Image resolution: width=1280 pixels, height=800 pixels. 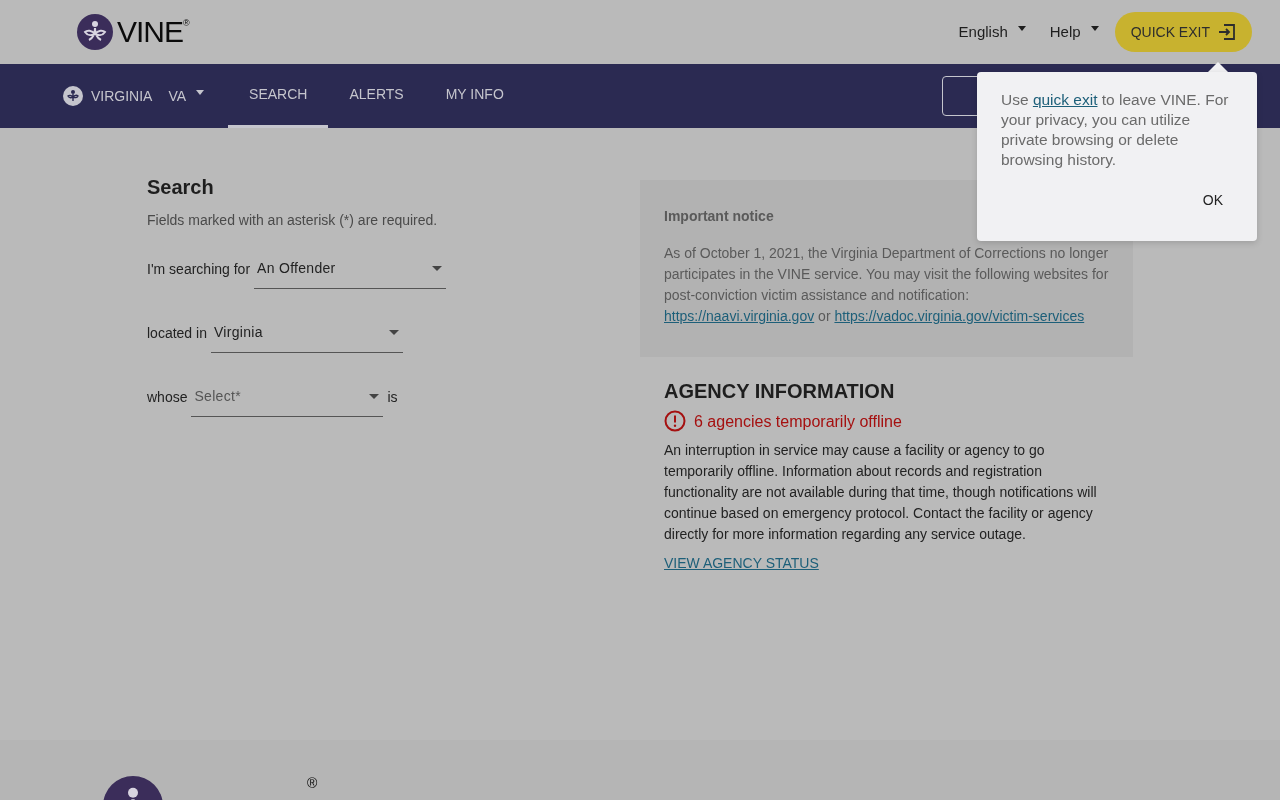 What do you see at coordinates (153, 32) in the screenshot?
I see `logo-text: VINE$^{®}$` at bounding box center [153, 32].